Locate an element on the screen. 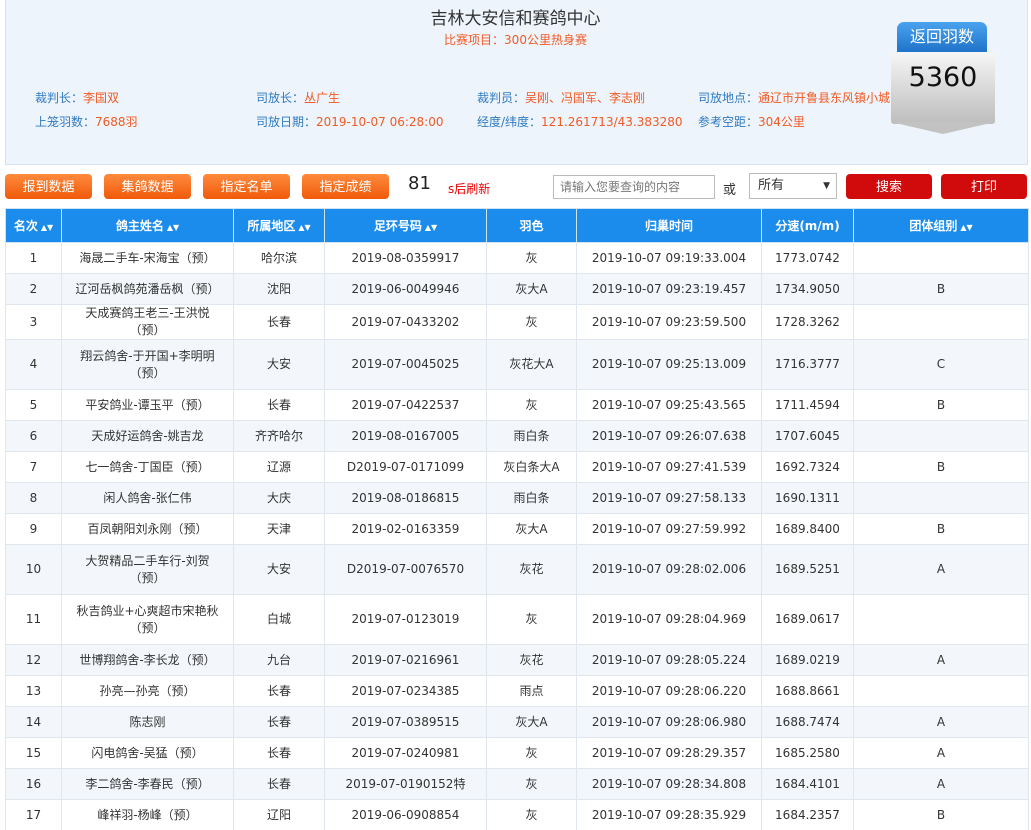 This screenshot has width=1031, height=830. info-entries: 上笼羽数：7688羽 is located at coordinates (86, 122).